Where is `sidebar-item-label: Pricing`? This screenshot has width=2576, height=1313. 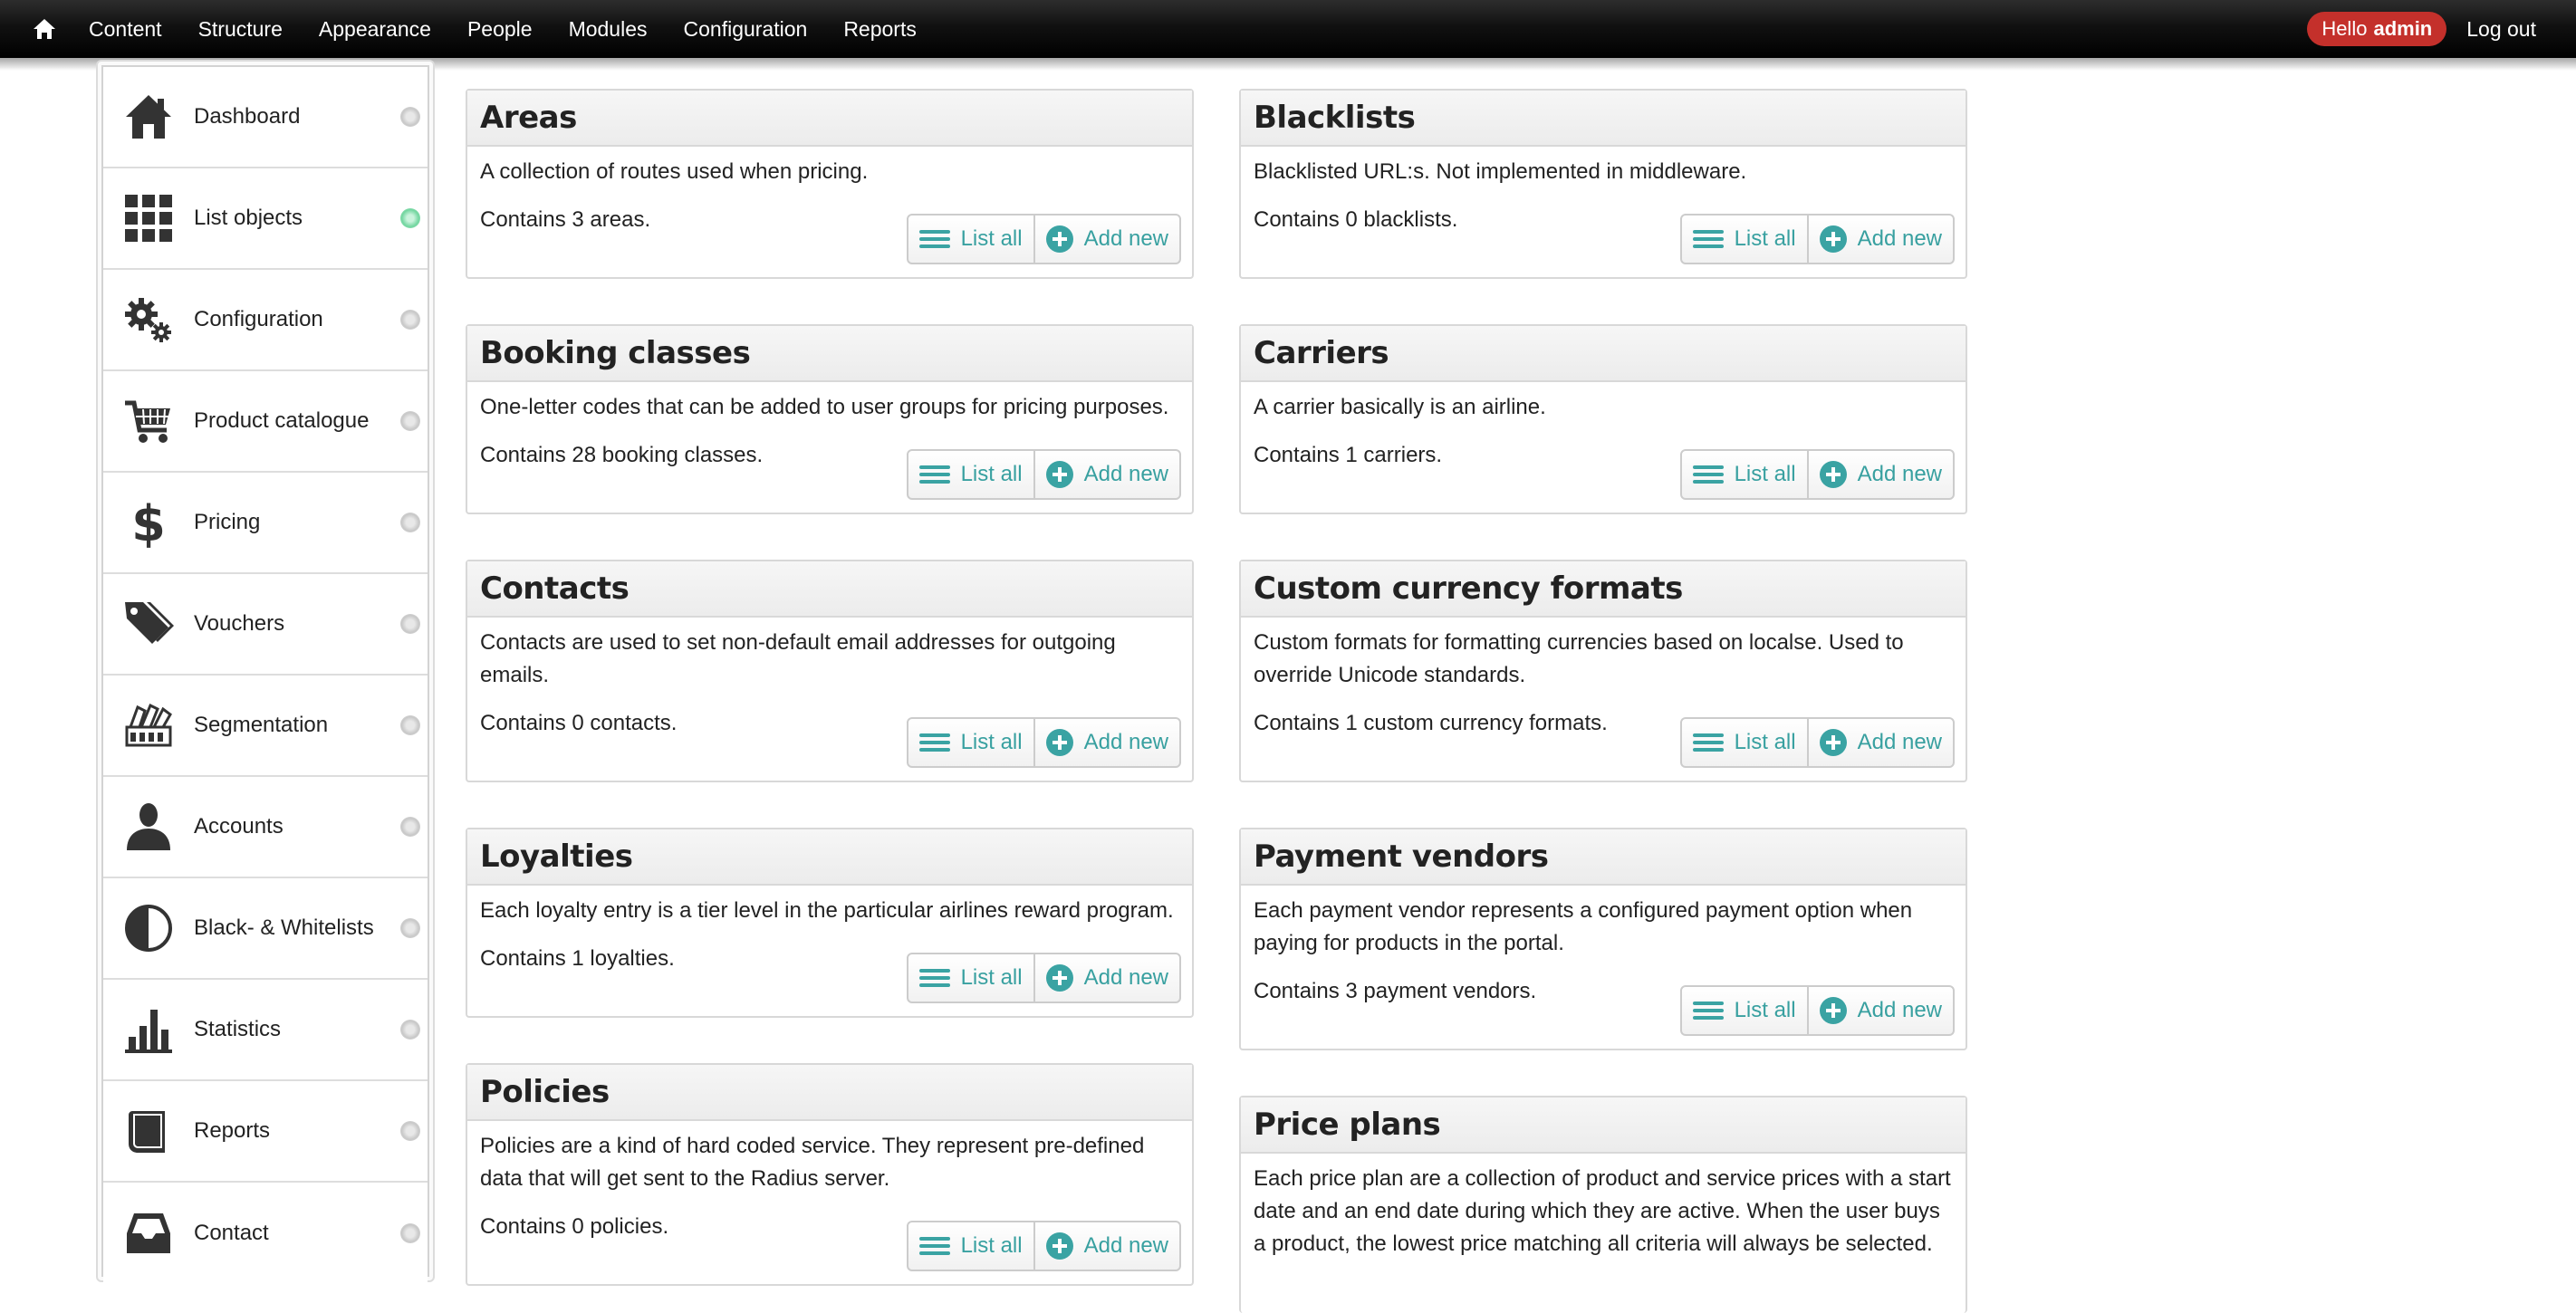 sidebar-item-label: Pricing is located at coordinates (227, 522).